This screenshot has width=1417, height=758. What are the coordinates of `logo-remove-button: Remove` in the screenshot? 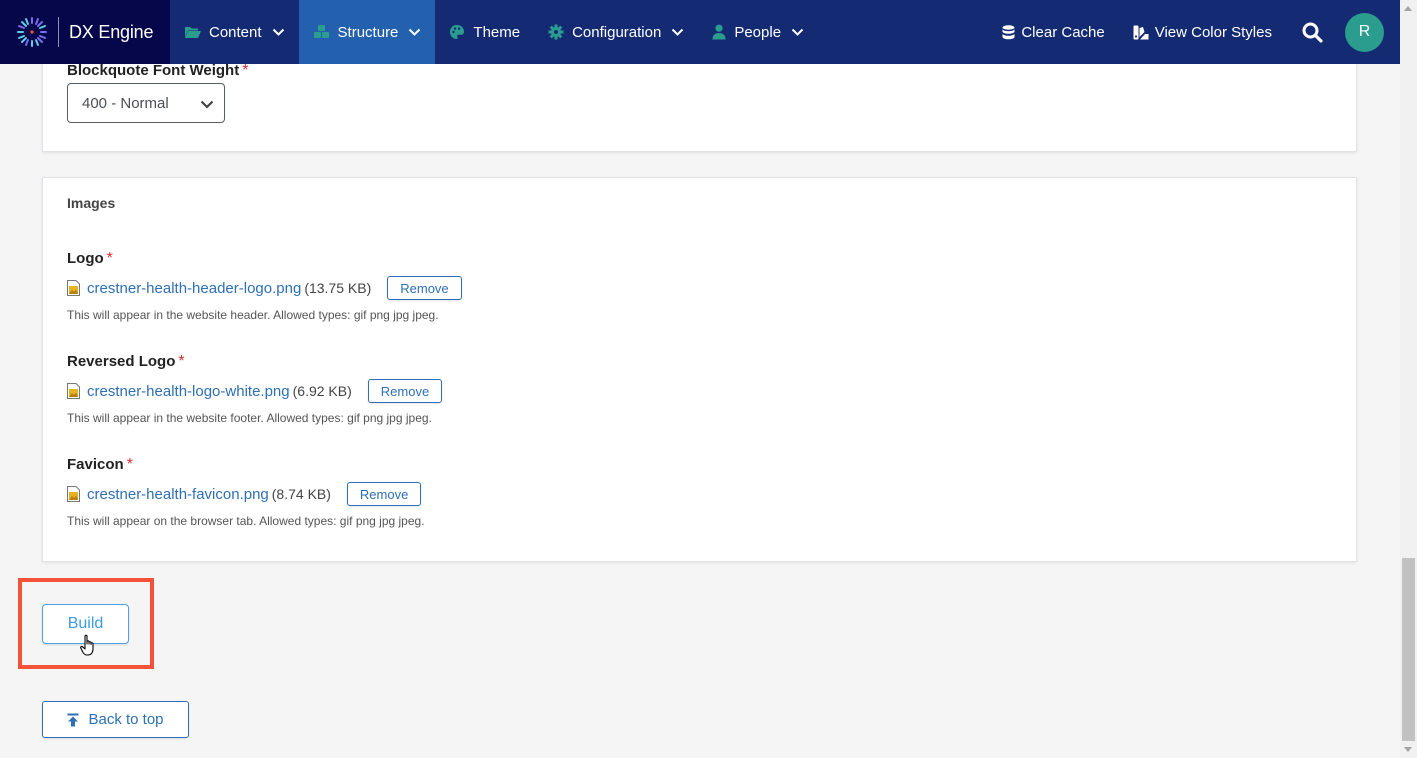 It's located at (424, 288).